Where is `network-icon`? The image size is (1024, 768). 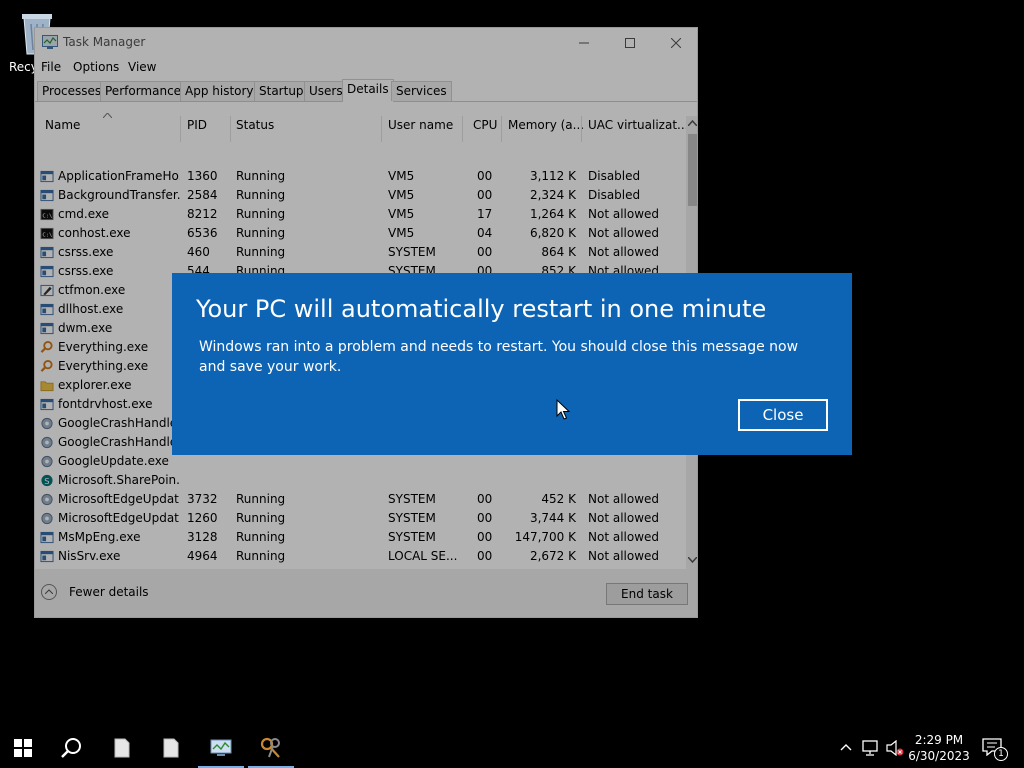
network-icon is located at coordinates (871, 748).